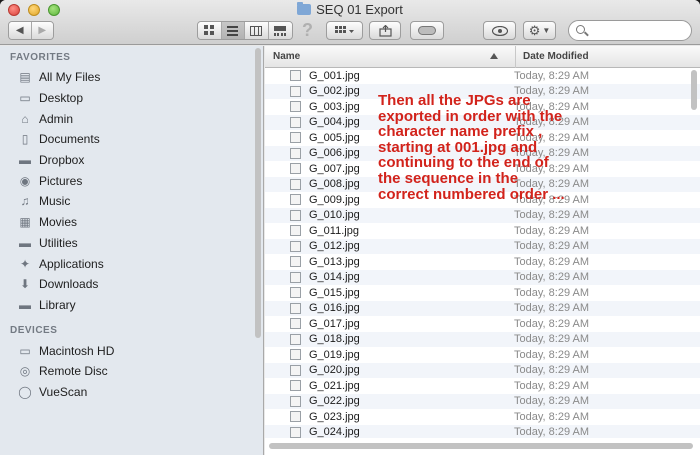 The width and height of the screenshot is (700, 455). What do you see at coordinates (580, 29) in the screenshot?
I see `search-icon` at bounding box center [580, 29].